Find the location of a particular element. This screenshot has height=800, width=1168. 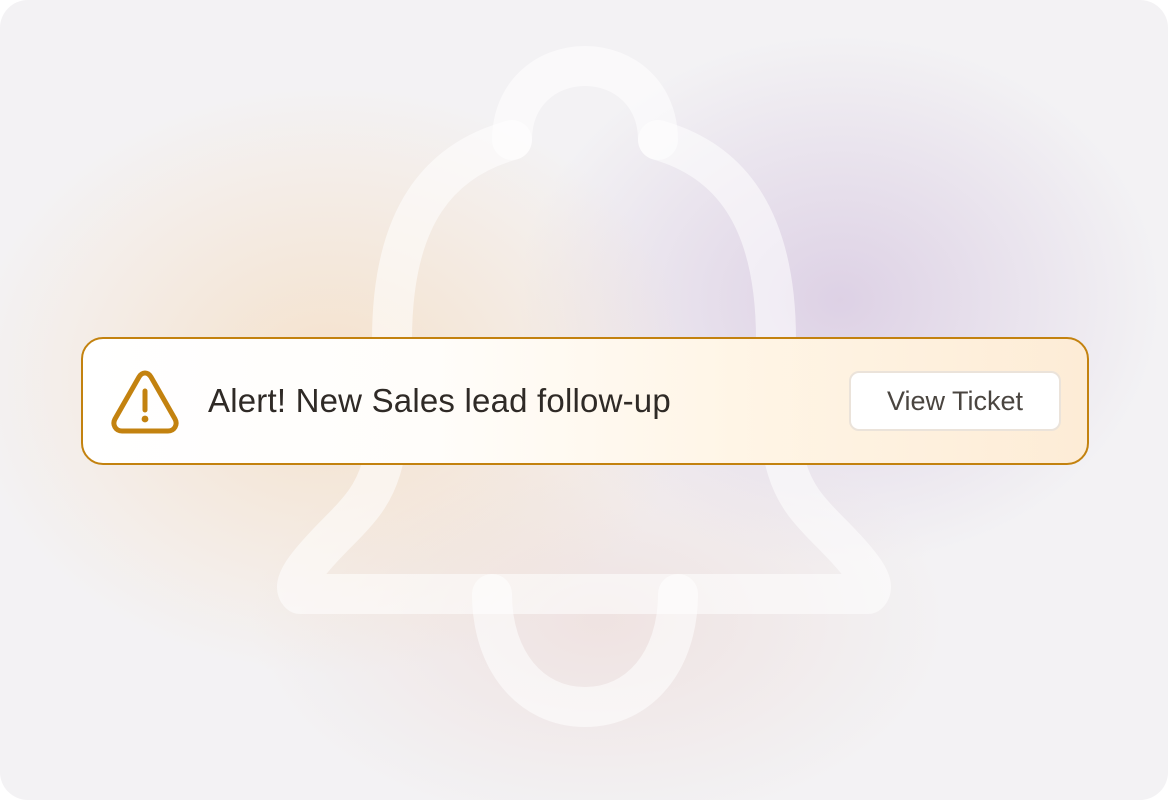

view-ticket-button: View Ticket is located at coordinates (955, 401).